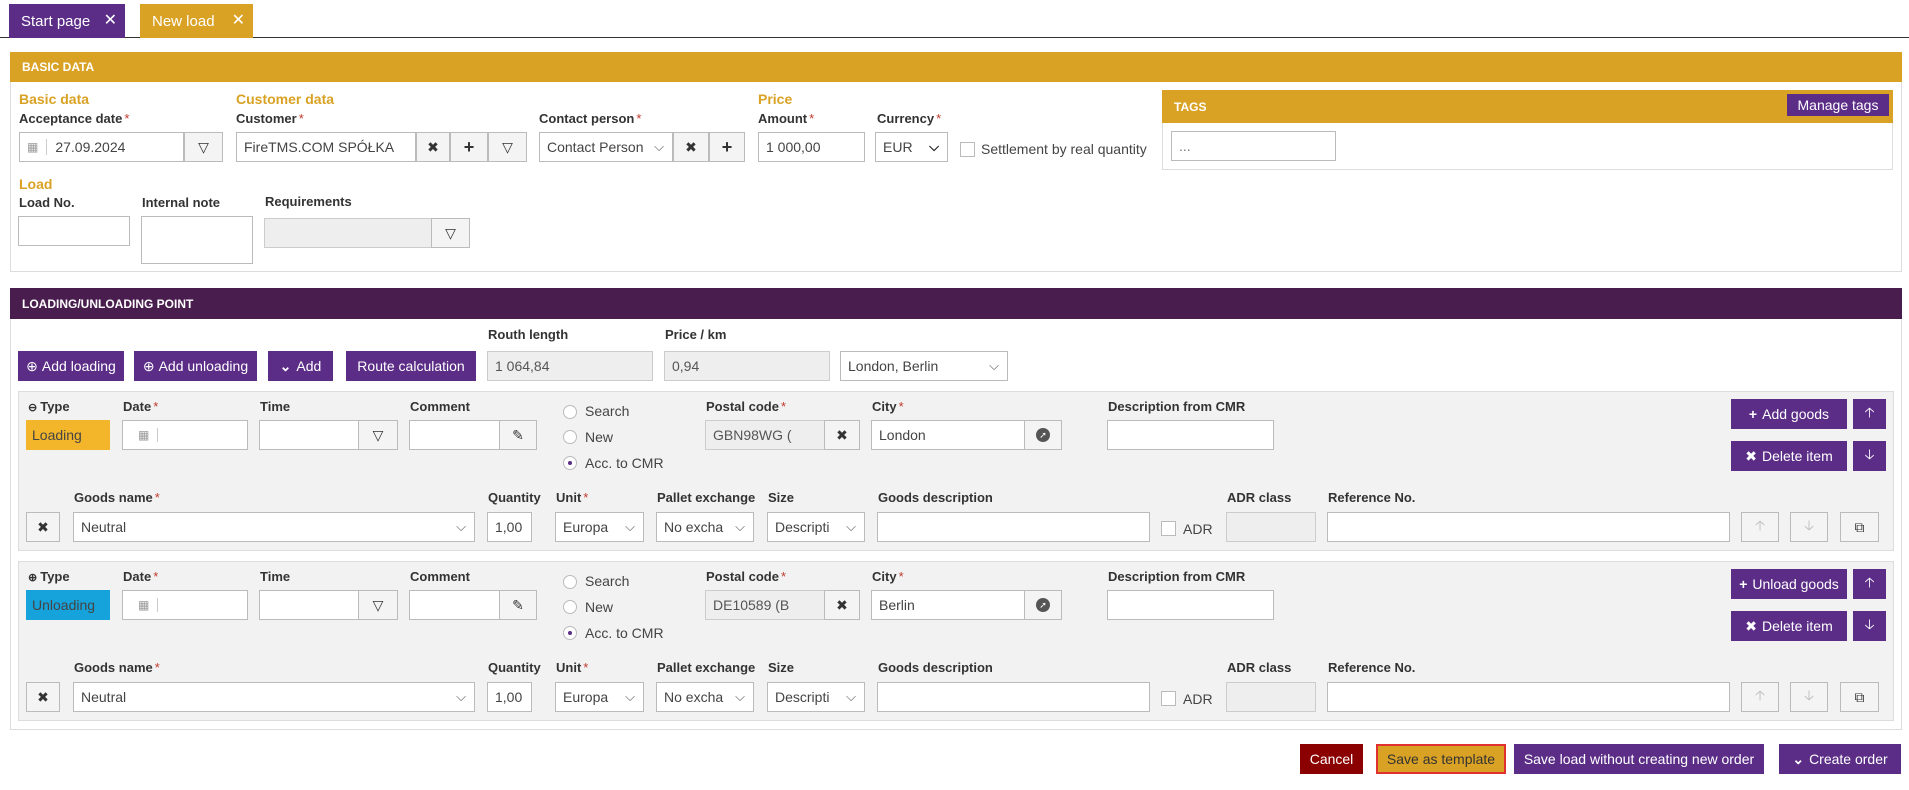 Image resolution: width=1909 pixels, height=790 pixels. Describe the element at coordinates (411, 366) in the screenshot. I see `route-calculation-button: Route calculation` at that location.